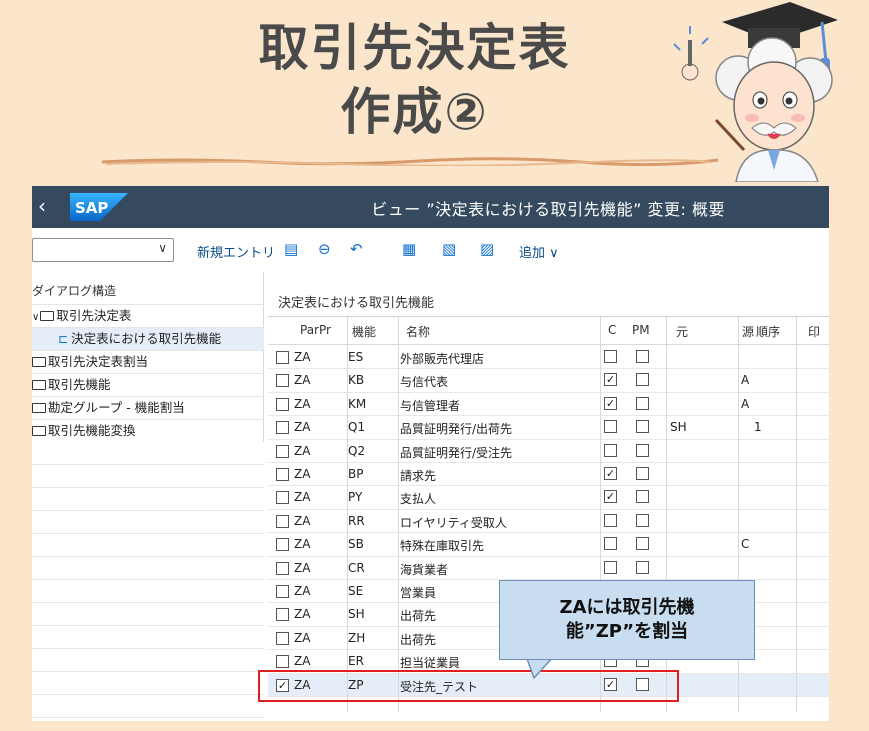  I want to click on table-row: ZA ES 外部販売代理店, so click(548, 358).